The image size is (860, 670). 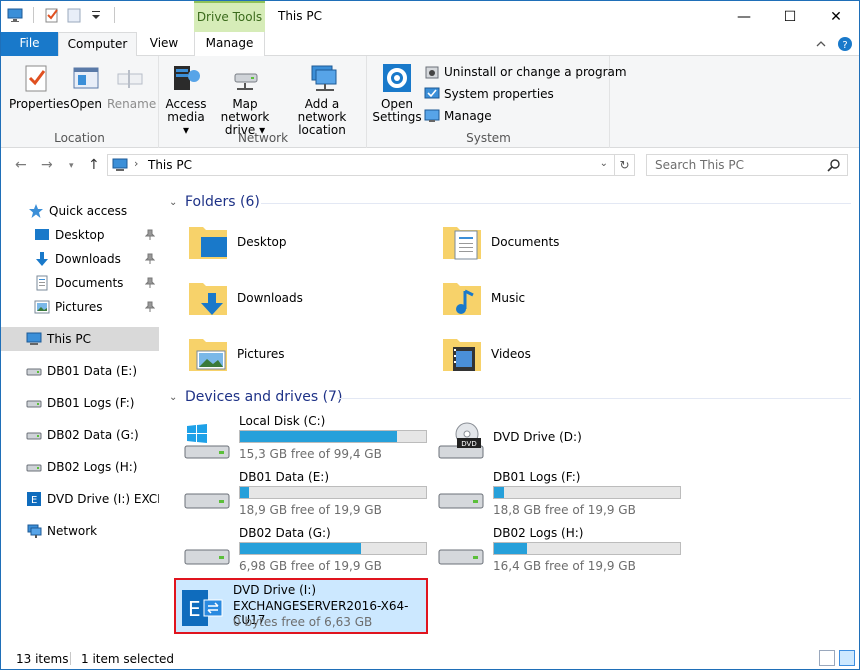 I want to click on add-network-location-button: Add a network location, so click(x=322, y=99).